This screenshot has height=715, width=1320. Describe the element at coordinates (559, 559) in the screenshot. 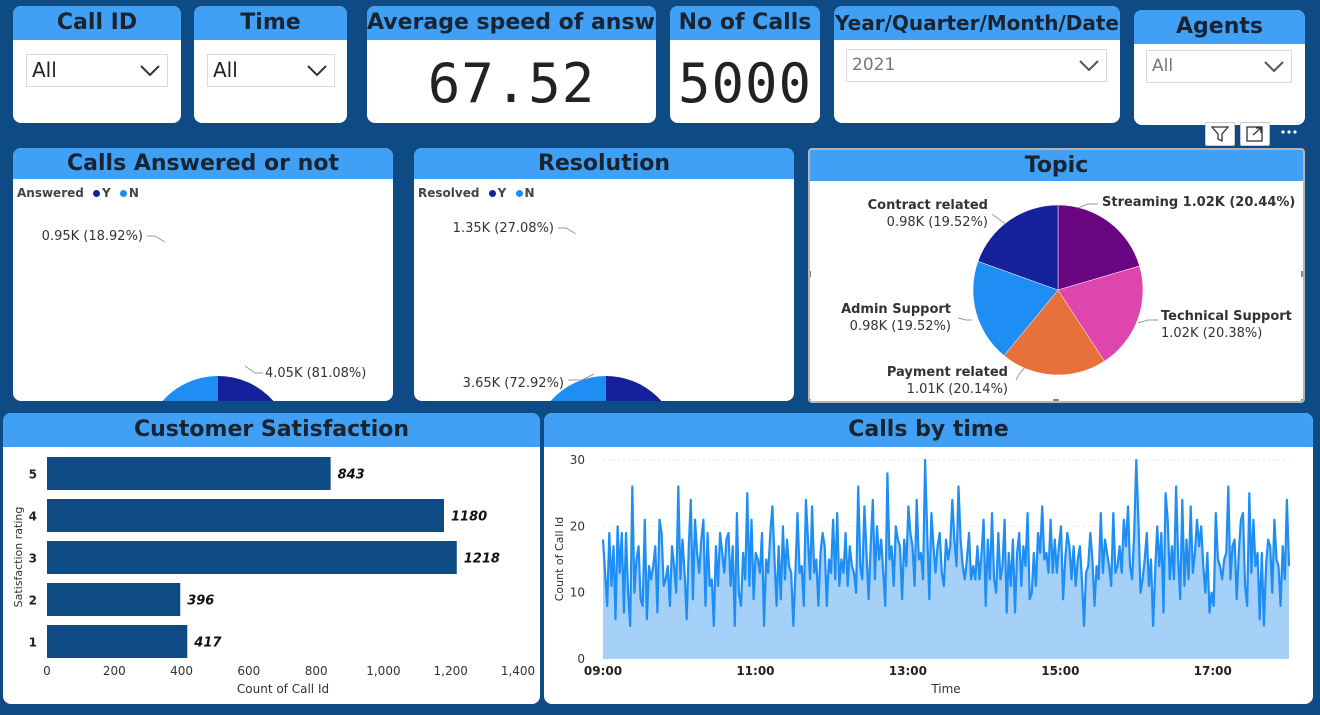

I see `y-axis-label: Count of Call Id` at that location.